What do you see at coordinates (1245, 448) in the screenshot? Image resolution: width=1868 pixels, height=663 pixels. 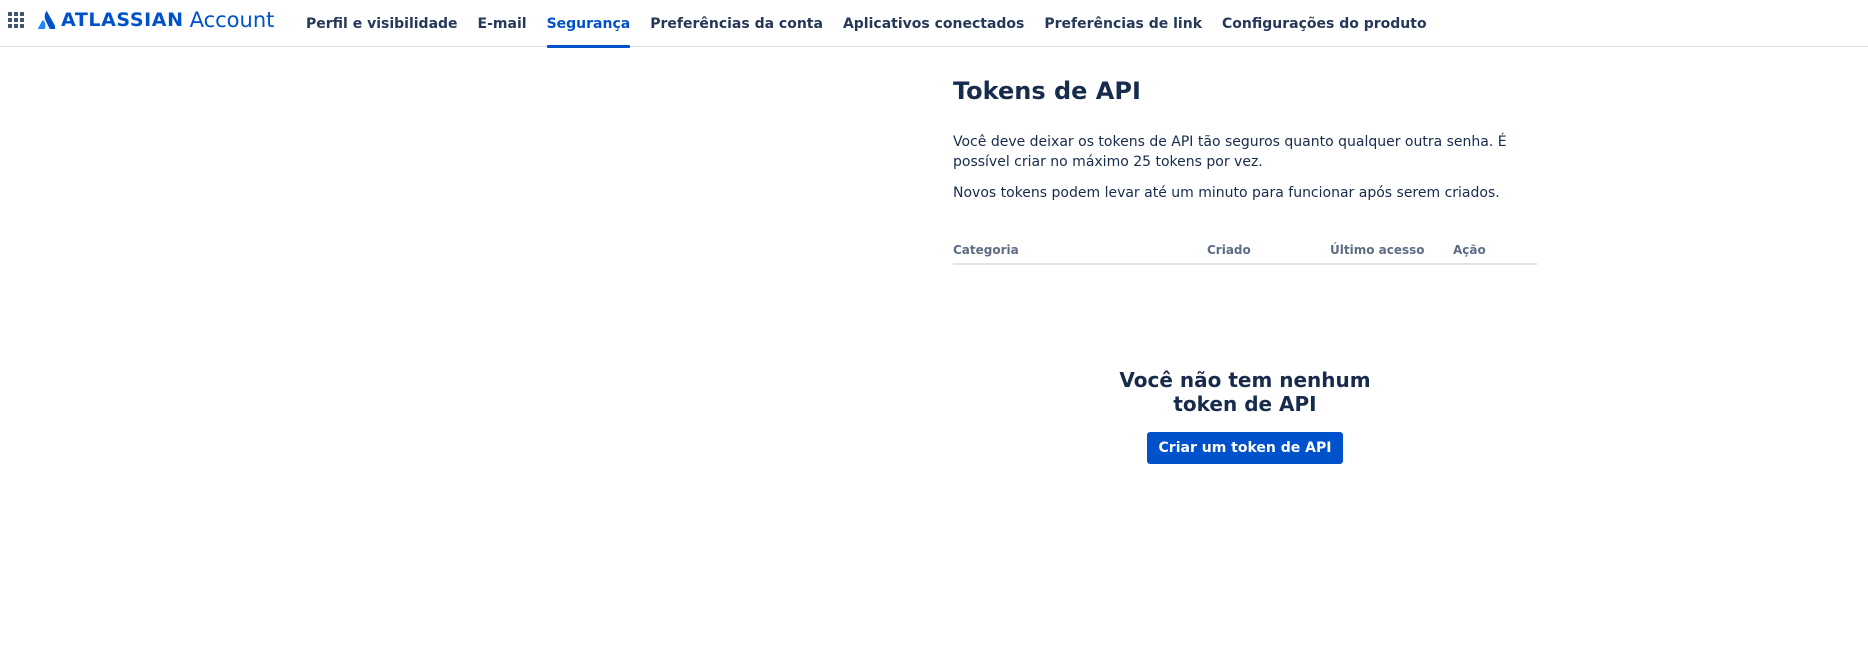 I see `create-api-token-button: Criar um token de API` at bounding box center [1245, 448].